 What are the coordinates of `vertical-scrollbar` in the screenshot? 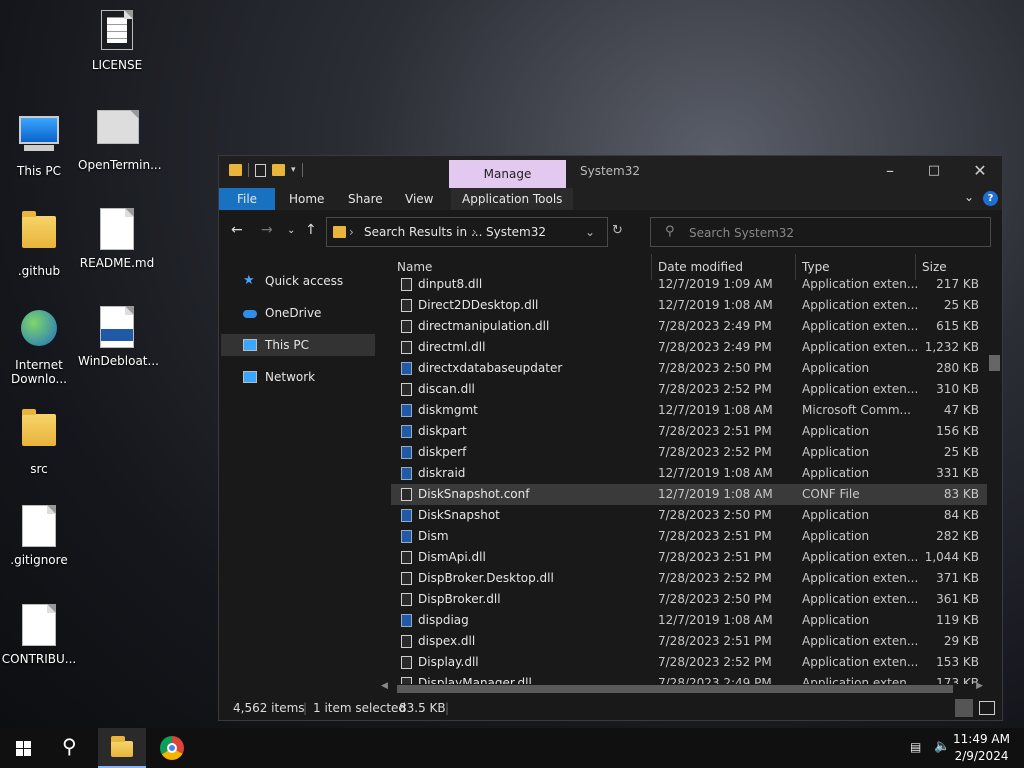 It's located at (994, 469).